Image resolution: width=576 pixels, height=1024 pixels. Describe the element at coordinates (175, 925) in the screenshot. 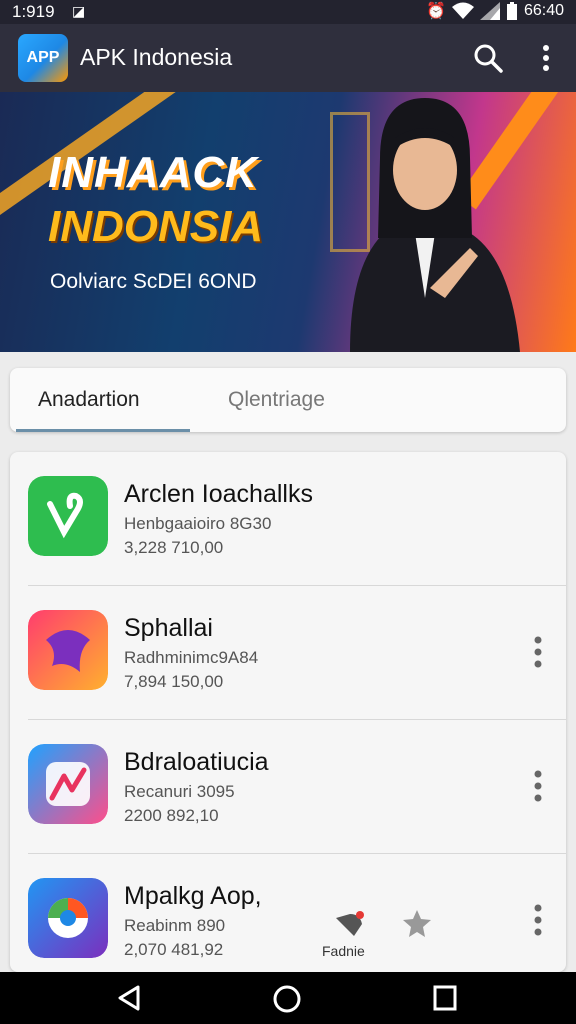

I see `app-meta: Reabinm 890` at that location.